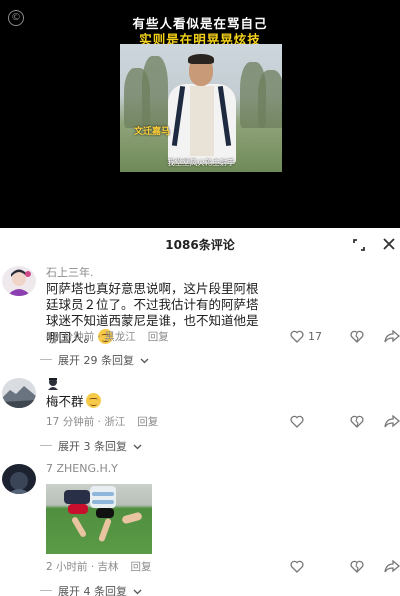 Image resolution: width=400 pixels, height=596 pixels. Describe the element at coordinates (94, 360) in the screenshot. I see `expand-replies-button: 展开 29 条回复` at that location.